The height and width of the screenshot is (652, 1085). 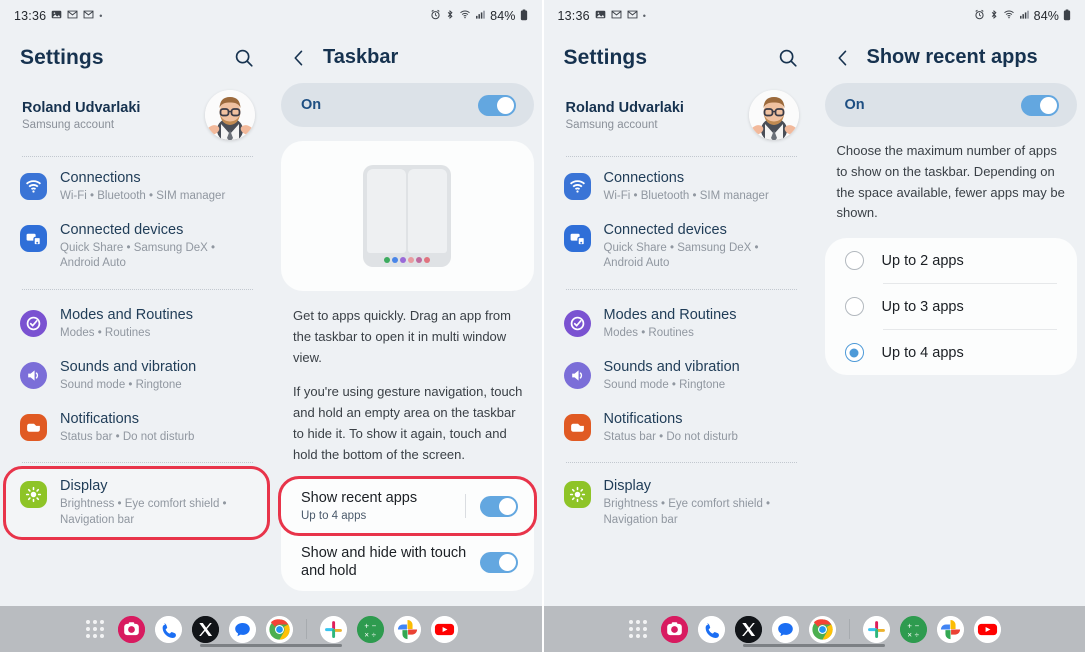 What do you see at coordinates (1040, 105) in the screenshot?
I see `recent-apps-master-toggle` at bounding box center [1040, 105].